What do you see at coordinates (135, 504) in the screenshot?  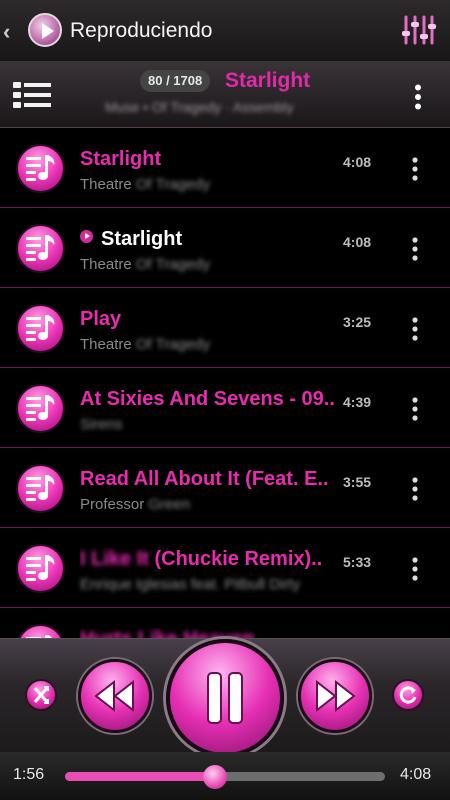 I see `track-artist: Professor Green` at bounding box center [135, 504].